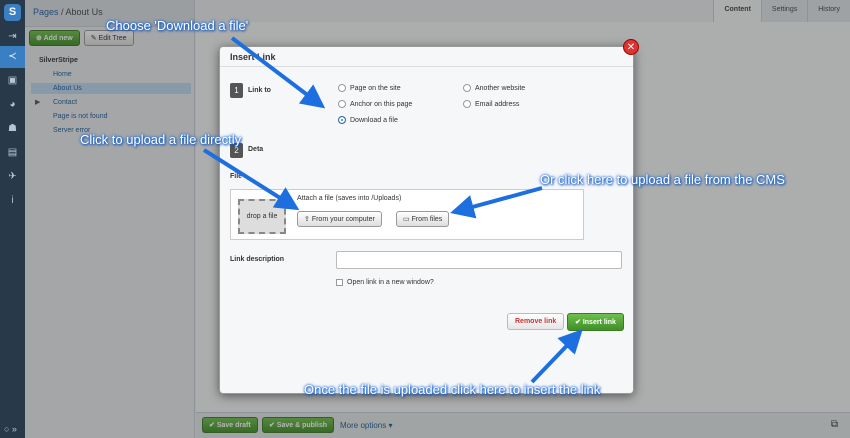 The height and width of the screenshot is (438, 850). What do you see at coordinates (339, 282) in the screenshot?
I see `checkbox-icon` at bounding box center [339, 282].